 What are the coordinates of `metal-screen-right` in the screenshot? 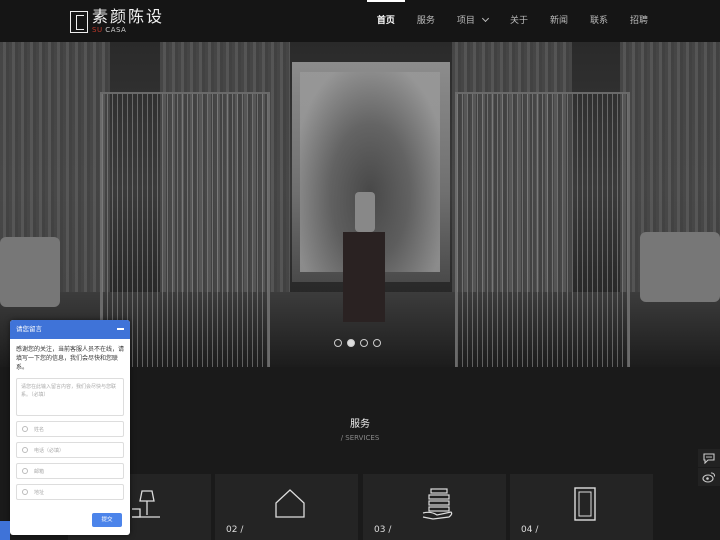 It's located at (542, 229).